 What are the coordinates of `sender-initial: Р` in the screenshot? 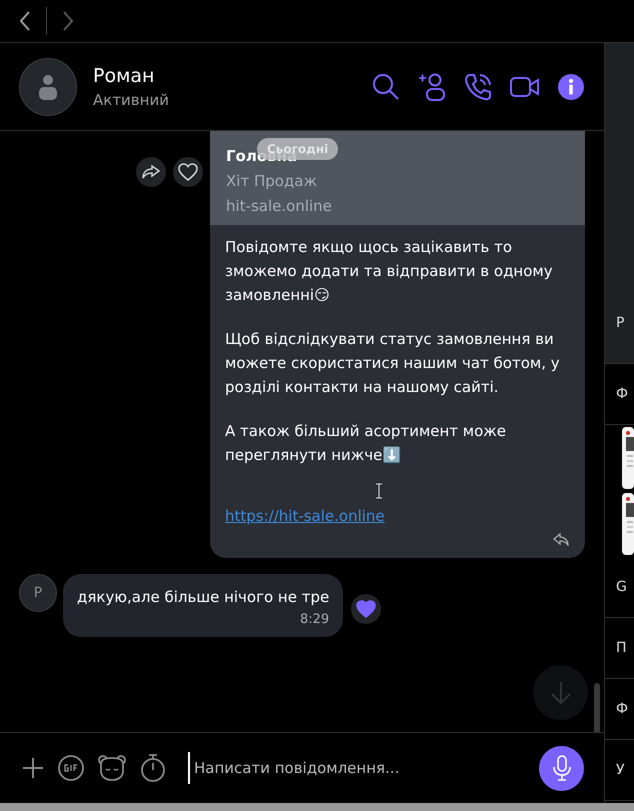 It's located at (38, 593).